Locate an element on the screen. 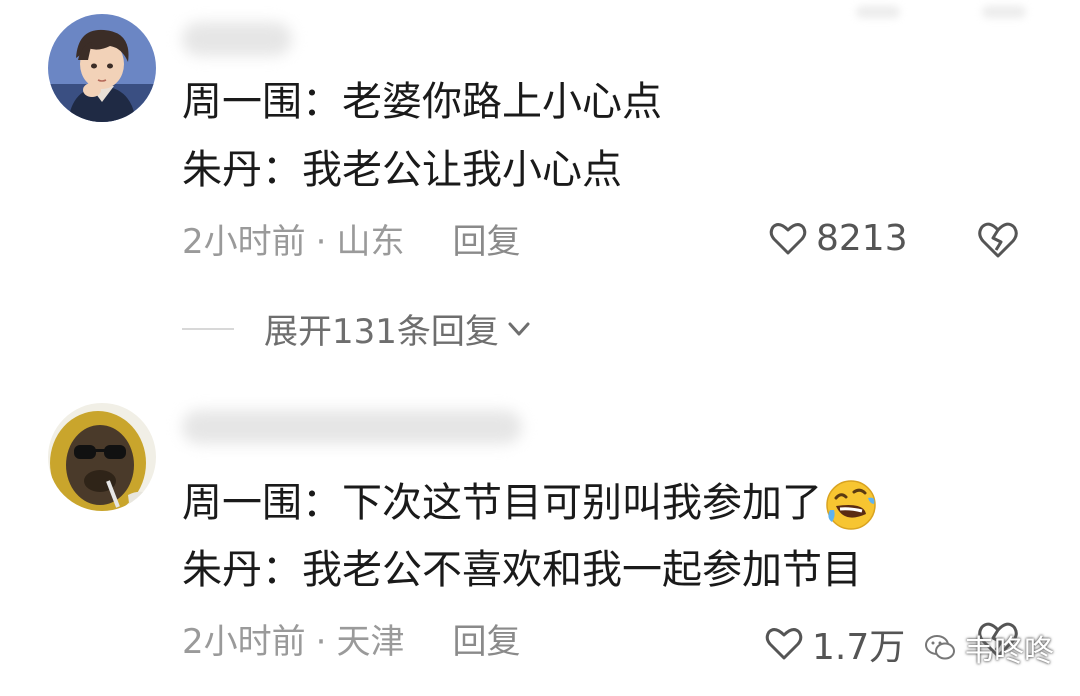 The image size is (1080, 696). avatar-illustration-monkey is located at coordinates (102, 457).